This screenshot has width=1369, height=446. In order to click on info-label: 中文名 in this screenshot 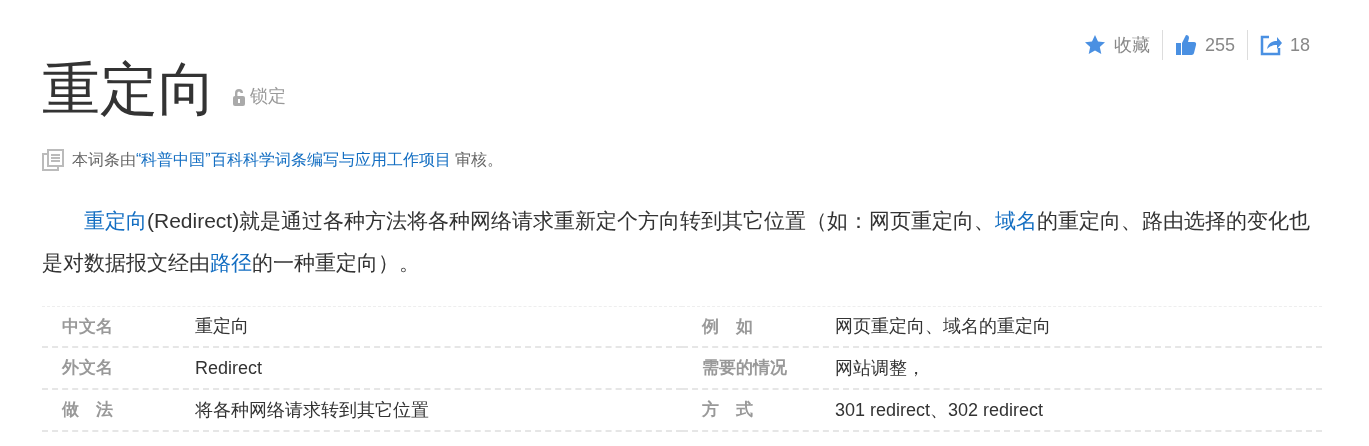, I will do `click(87, 326)`.